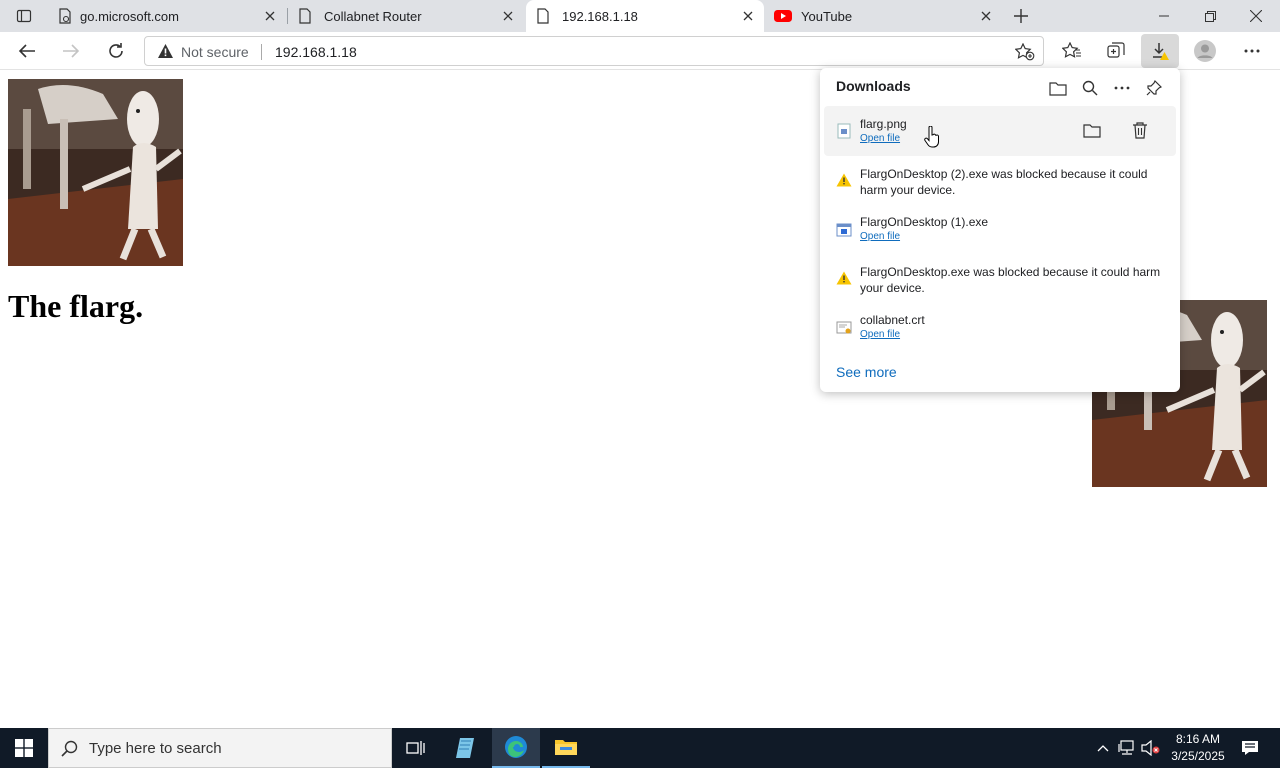  I want to click on favorites-button, so click(1072, 51).